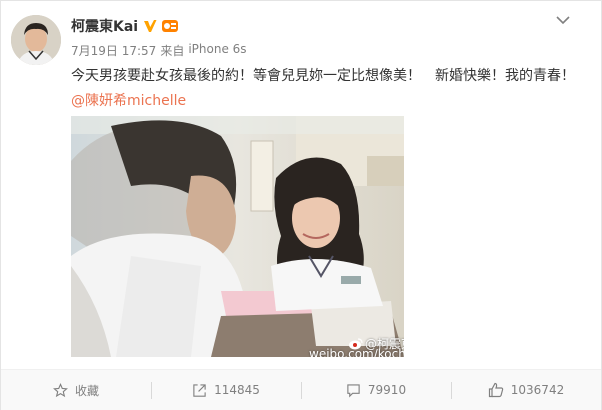 The image size is (602, 410). I want to click on favorite-button: 收藏, so click(76, 390).